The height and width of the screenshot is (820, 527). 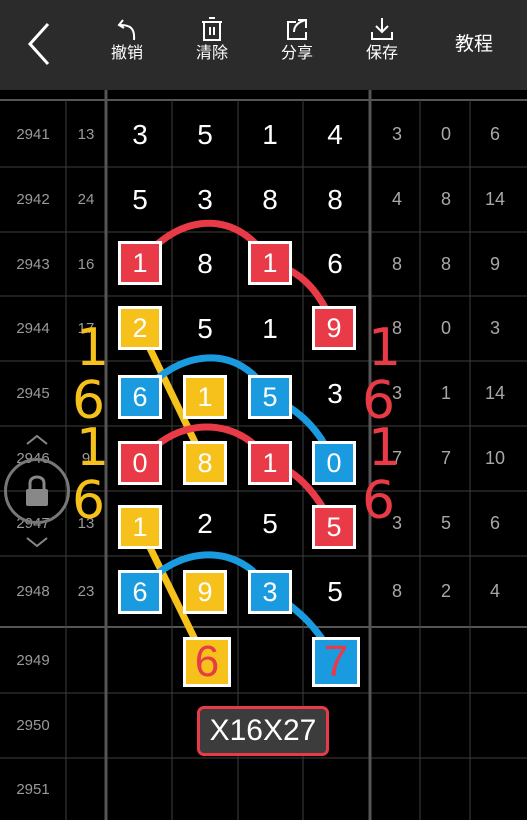 I want to click on lock-icon, so click(x=37, y=490).